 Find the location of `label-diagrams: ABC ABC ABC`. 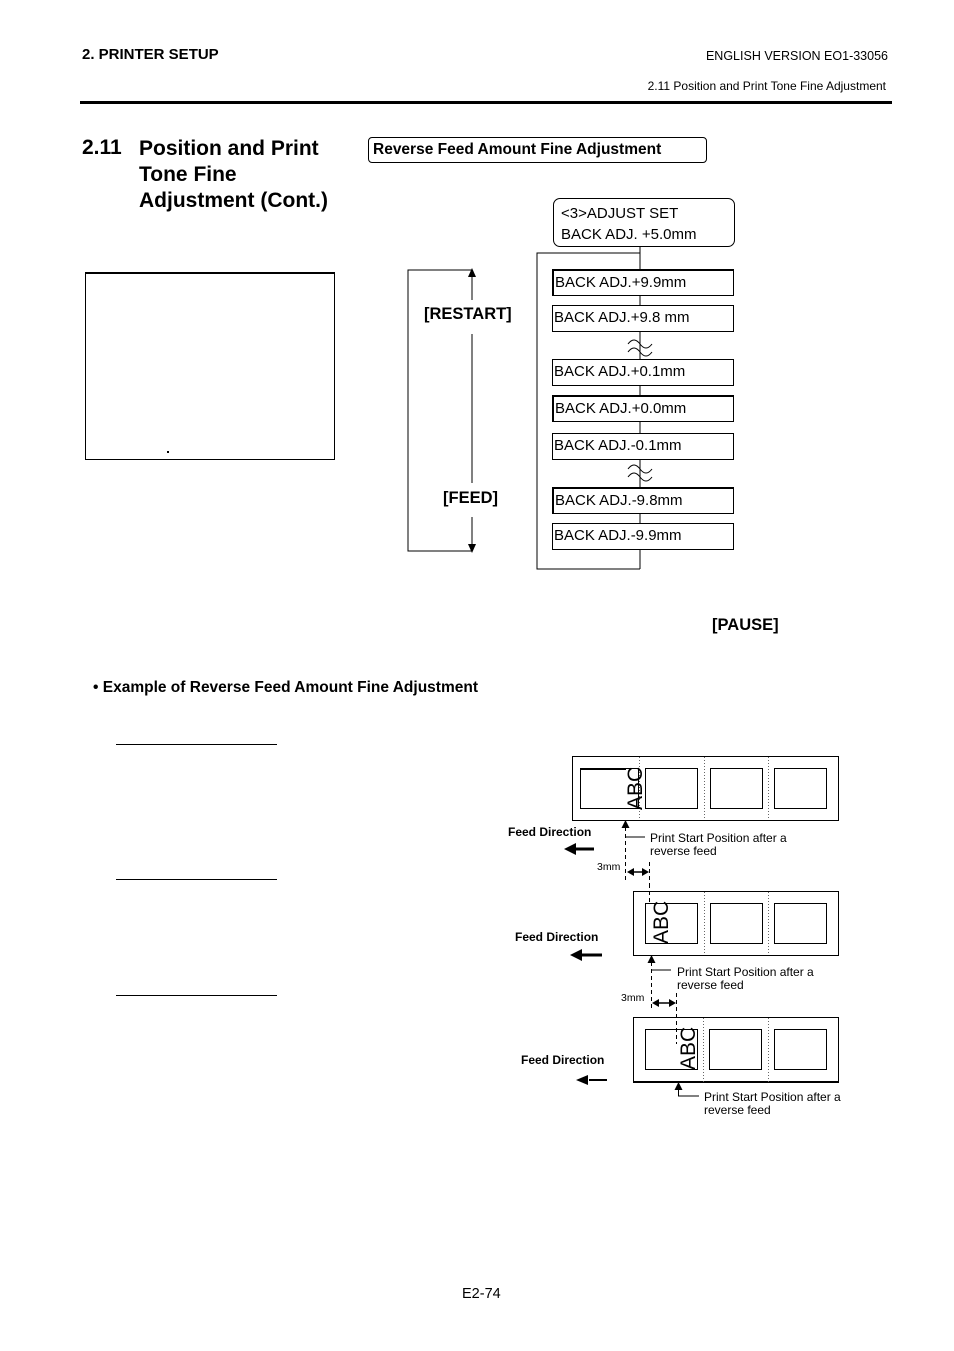

label-diagrams: ABC ABC ABC is located at coordinates (701, 926).